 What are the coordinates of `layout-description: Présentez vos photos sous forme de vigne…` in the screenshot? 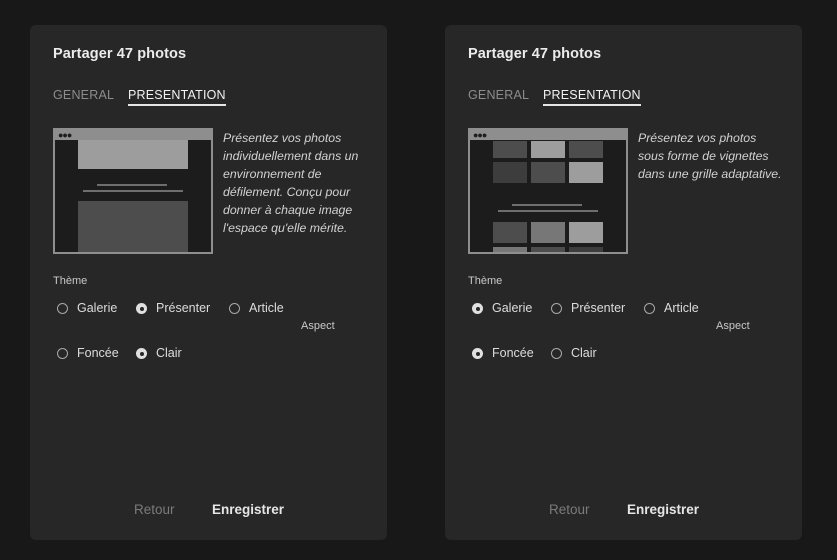 It's located at (710, 156).